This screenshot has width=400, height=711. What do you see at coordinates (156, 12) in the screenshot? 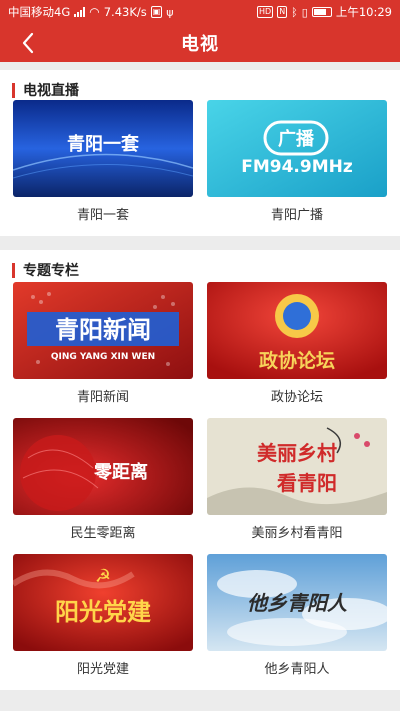
I see `notification-icon: ▣` at bounding box center [156, 12].